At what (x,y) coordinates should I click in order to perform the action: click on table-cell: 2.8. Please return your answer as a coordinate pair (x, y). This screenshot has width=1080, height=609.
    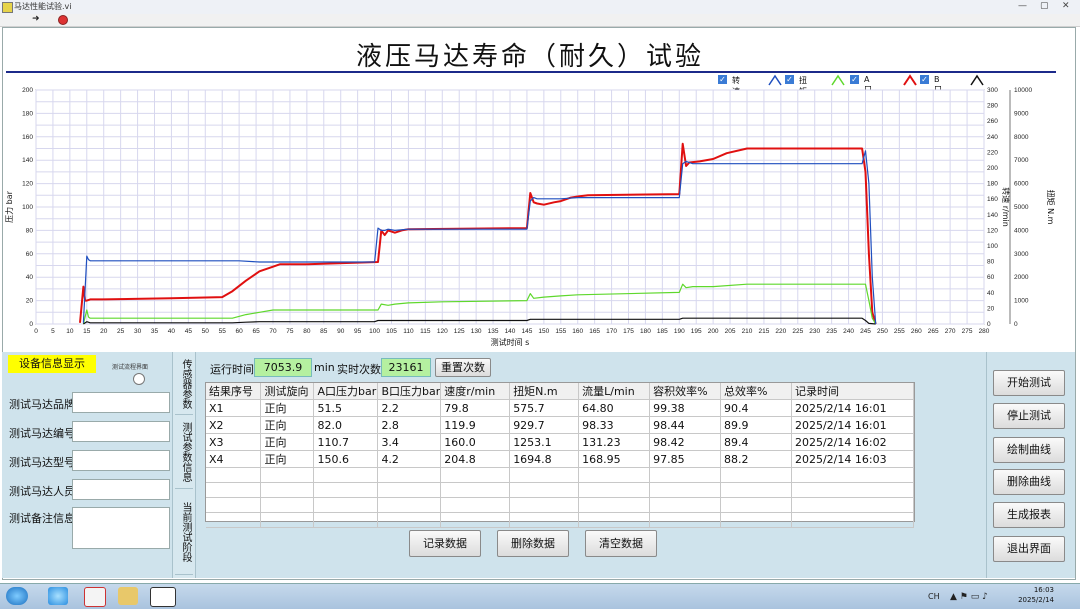
    Looking at the image, I should click on (409, 425).